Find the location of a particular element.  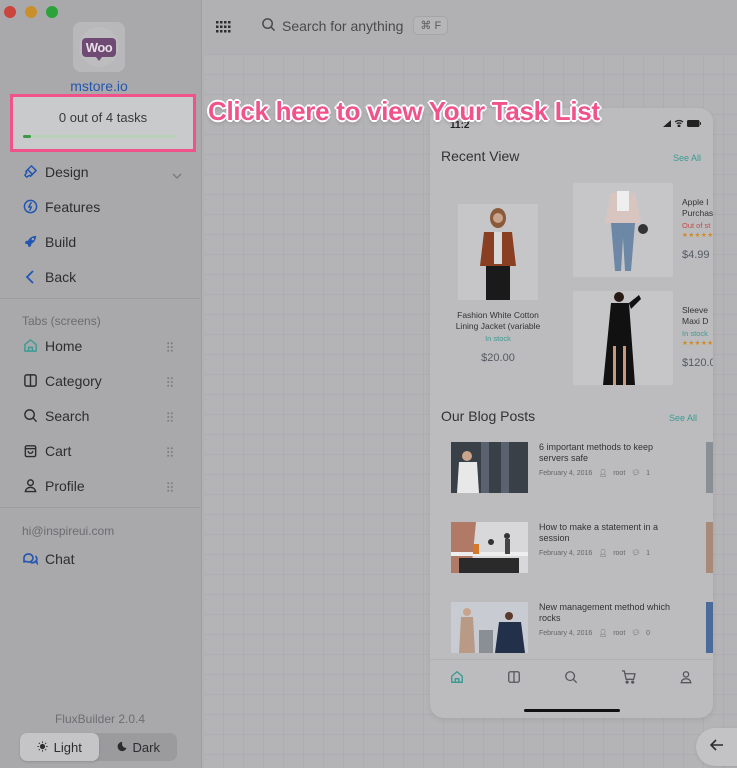

nav-item-features: Features is located at coordinates (100, 206).